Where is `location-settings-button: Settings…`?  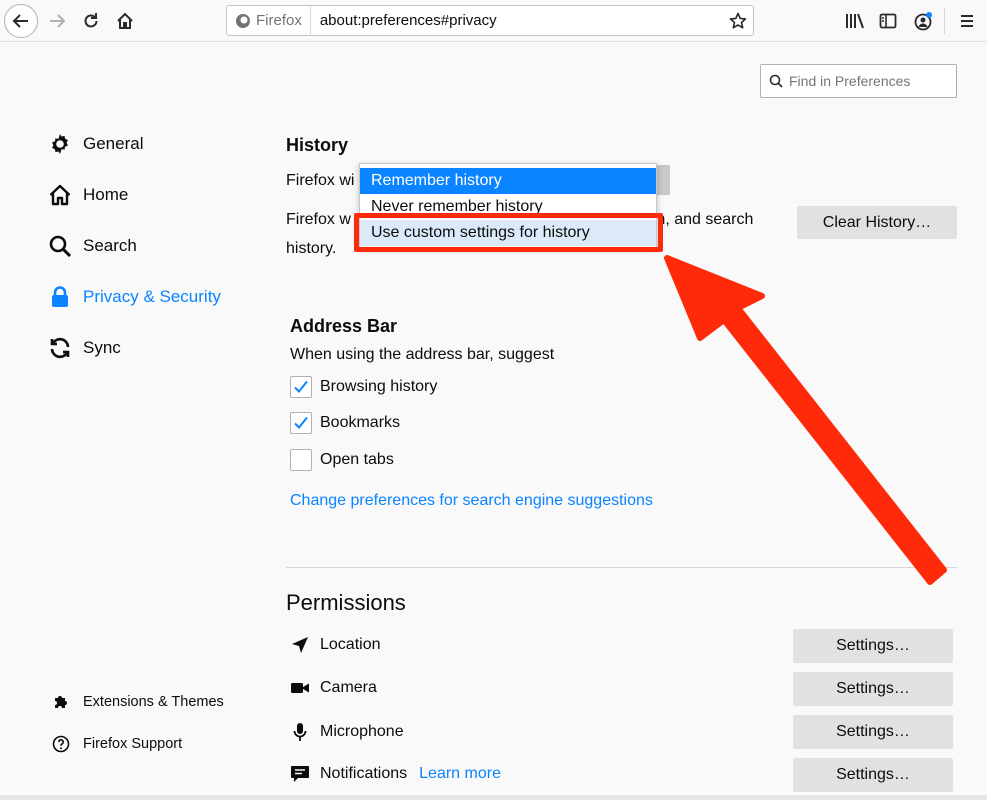 location-settings-button: Settings… is located at coordinates (873, 646).